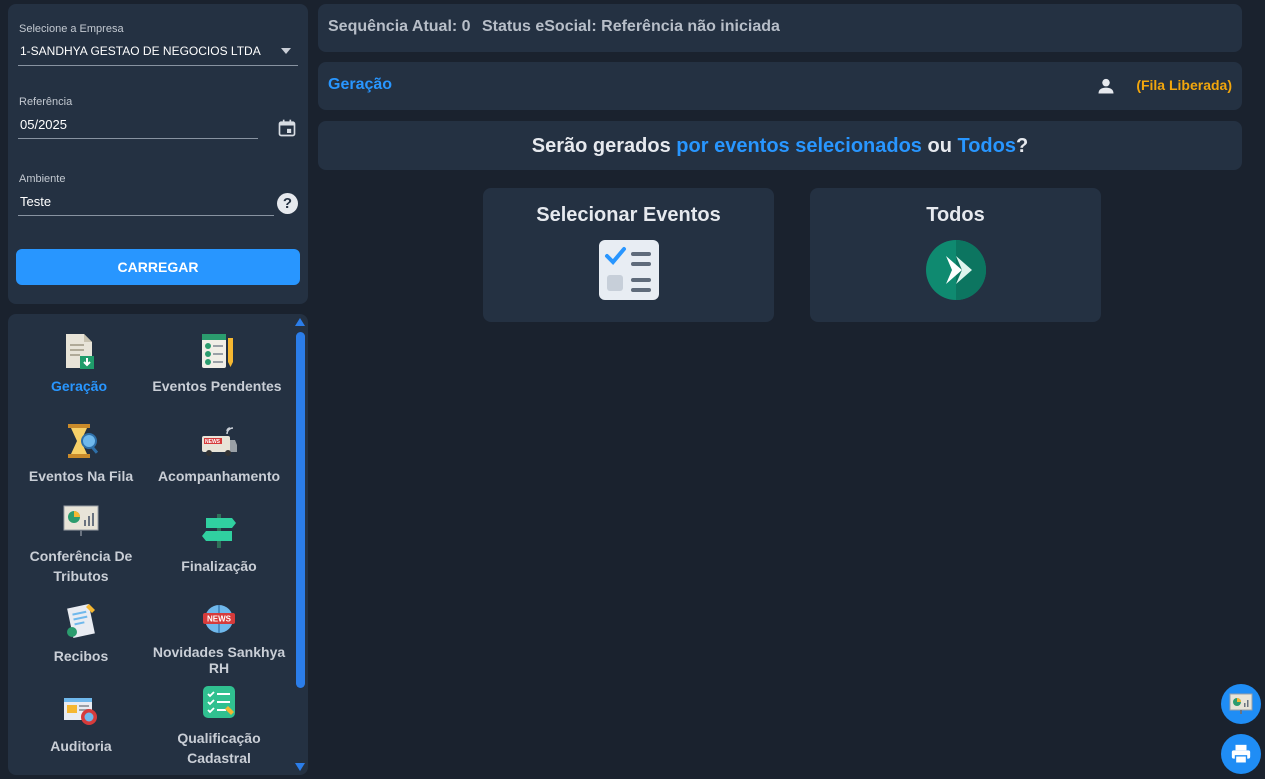 The height and width of the screenshot is (779, 1265). I want to click on menu-item-label: Novidades Sankhya RH, so click(219, 660).